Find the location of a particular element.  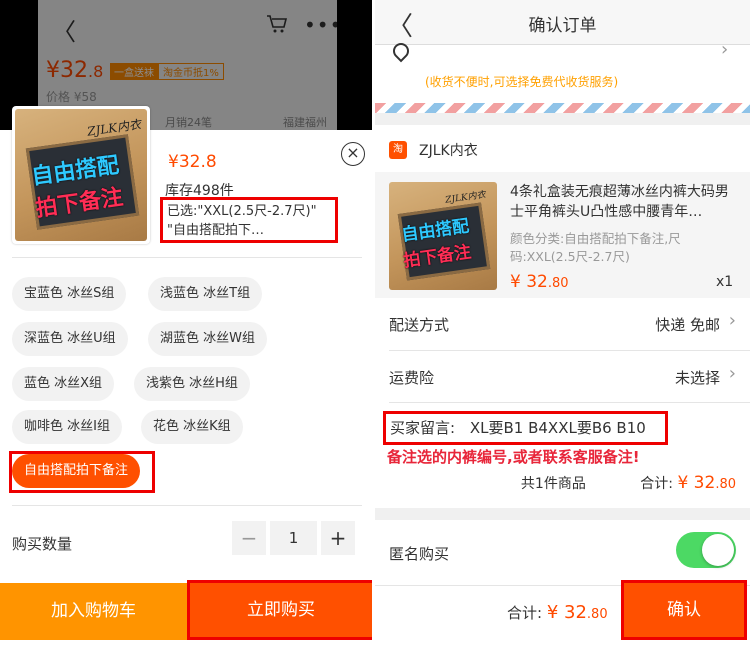

delivery-value: 快递 免邮 is located at coordinates (687, 325).